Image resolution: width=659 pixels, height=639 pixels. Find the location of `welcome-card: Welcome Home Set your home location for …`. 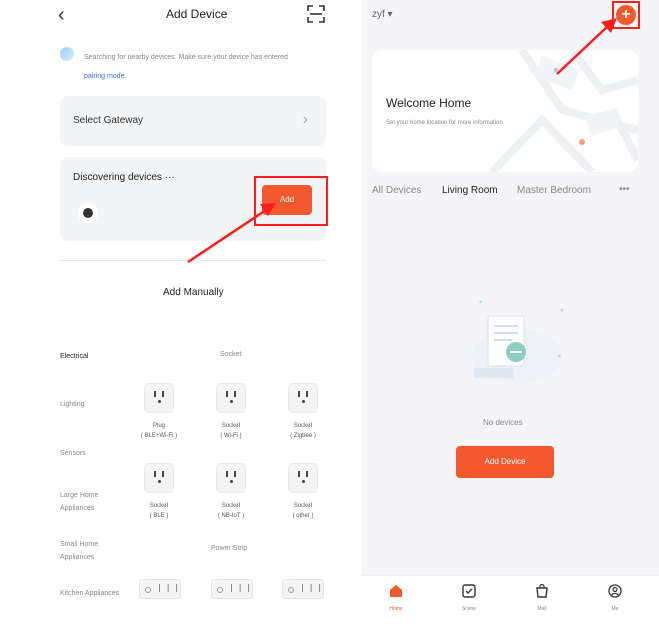

welcome-card: Welcome Home Set your home location for … is located at coordinates (505, 111).